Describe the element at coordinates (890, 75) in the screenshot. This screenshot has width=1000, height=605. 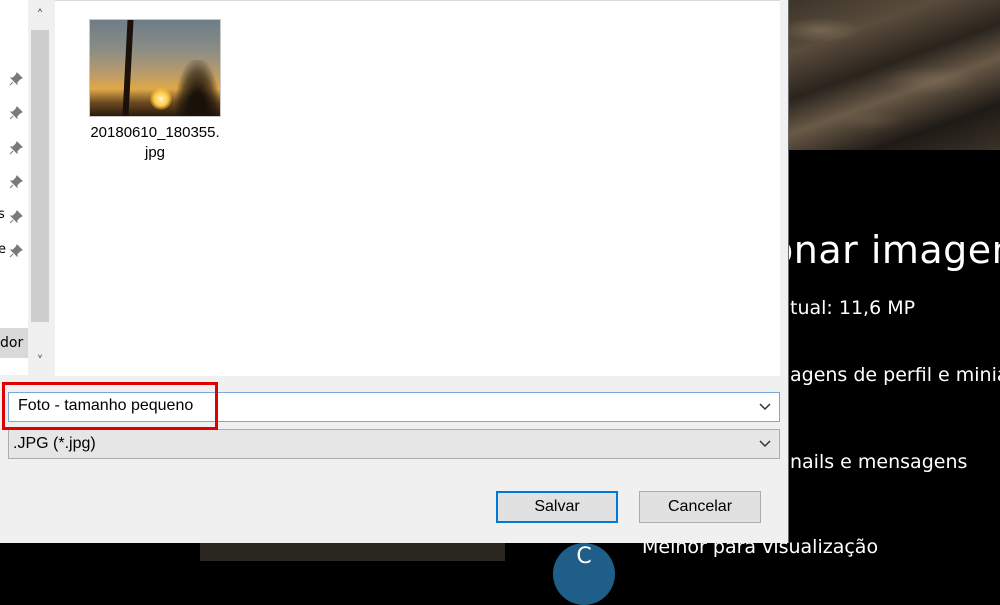
I see `background-photo` at that location.